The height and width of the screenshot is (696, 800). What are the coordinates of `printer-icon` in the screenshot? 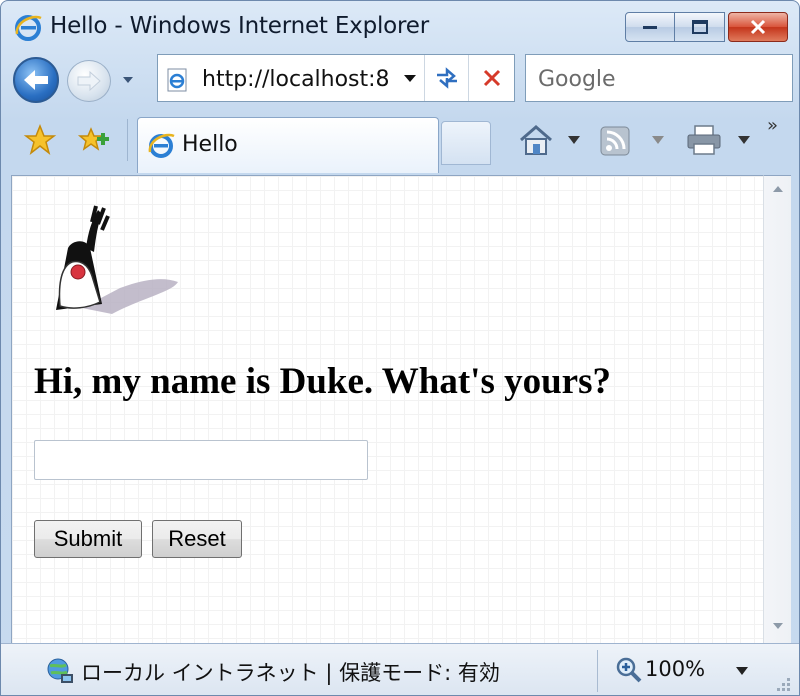 It's located at (704, 140).